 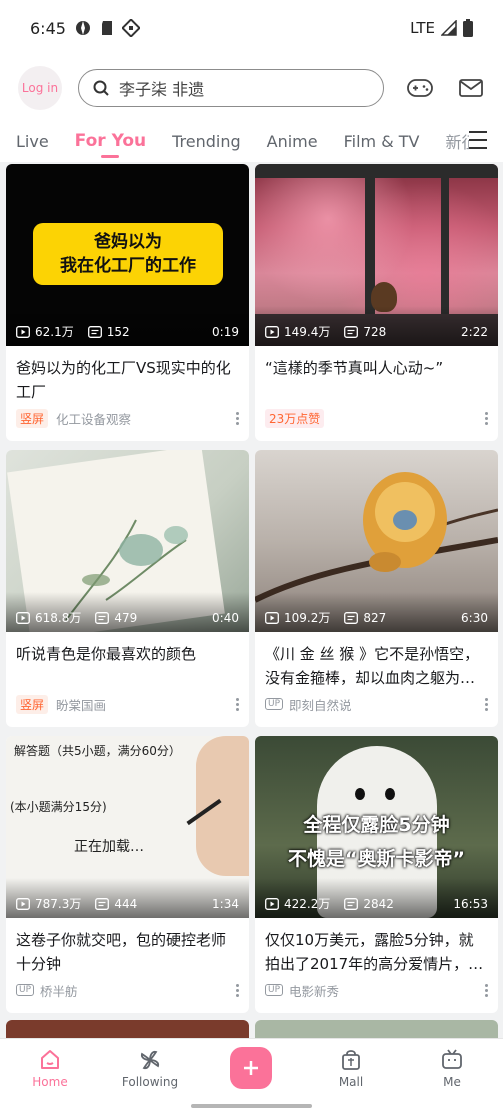 What do you see at coordinates (225, 617) in the screenshot?
I see `video-duration: 0:40` at bounding box center [225, 617].